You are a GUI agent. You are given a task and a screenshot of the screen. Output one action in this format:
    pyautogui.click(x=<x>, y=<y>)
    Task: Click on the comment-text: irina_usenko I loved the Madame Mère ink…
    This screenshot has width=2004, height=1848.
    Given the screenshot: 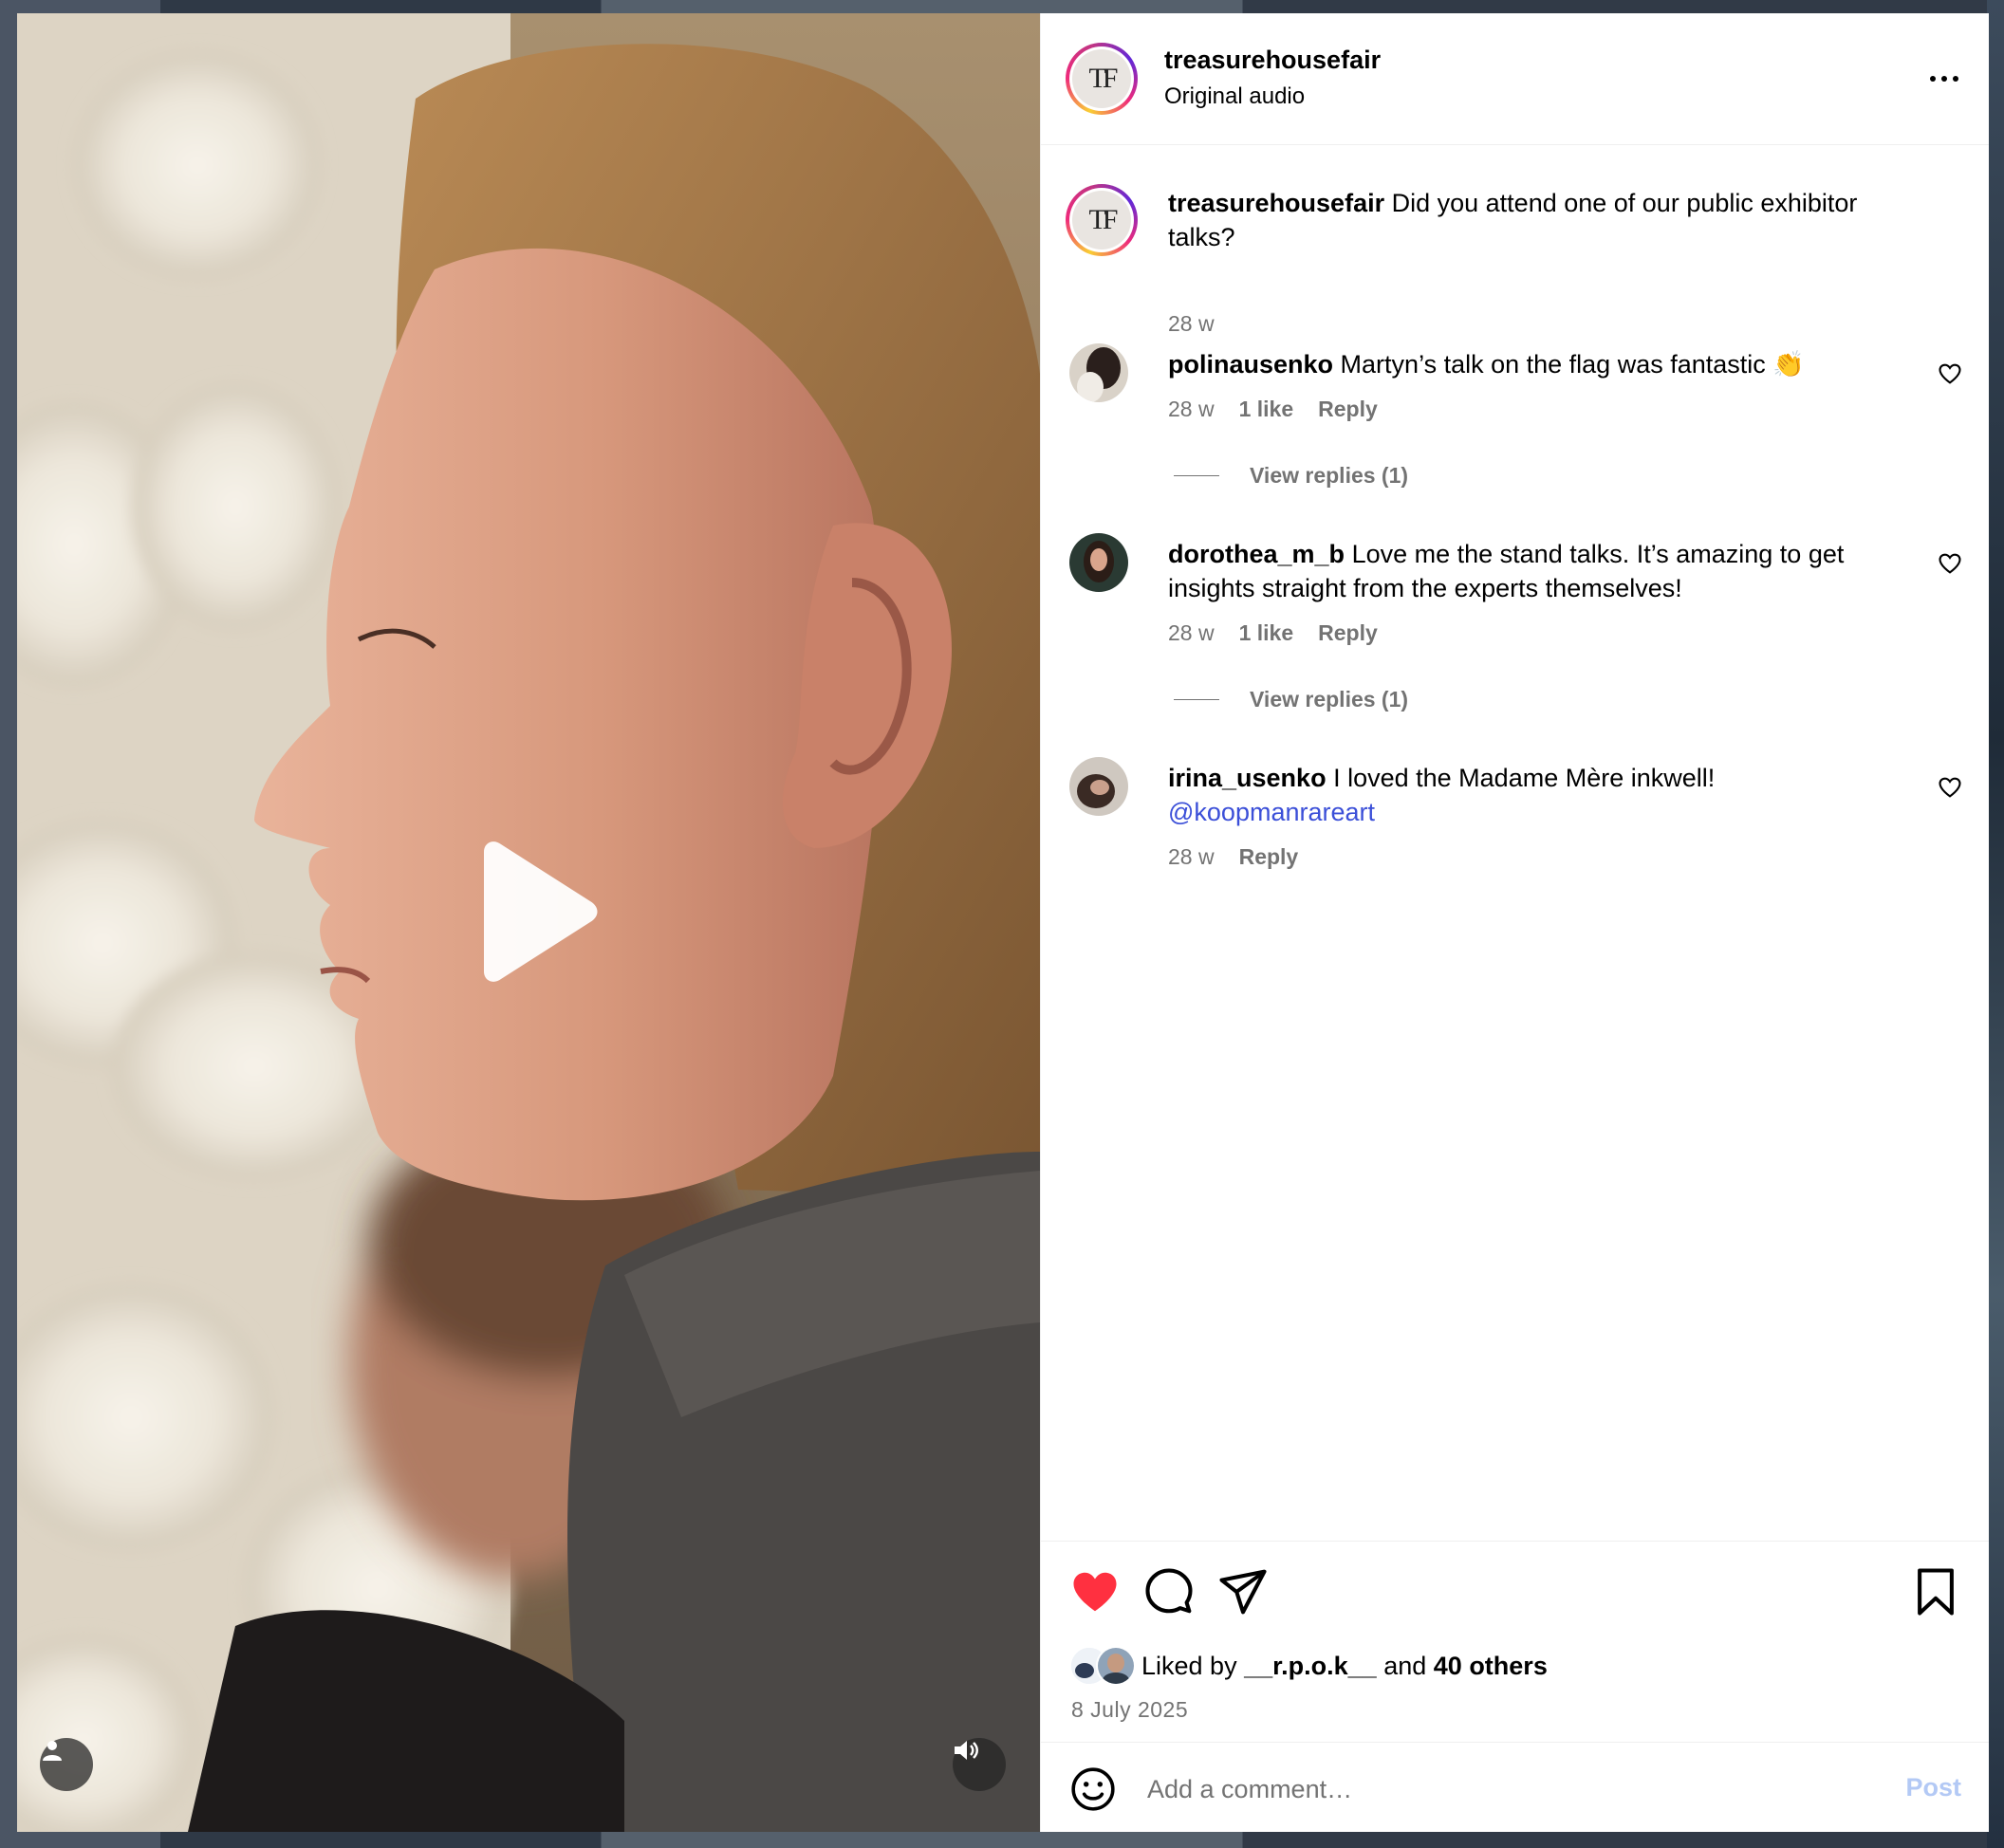 What is the action you would take?
    pyautogui.click(x=1536, y=795)
    